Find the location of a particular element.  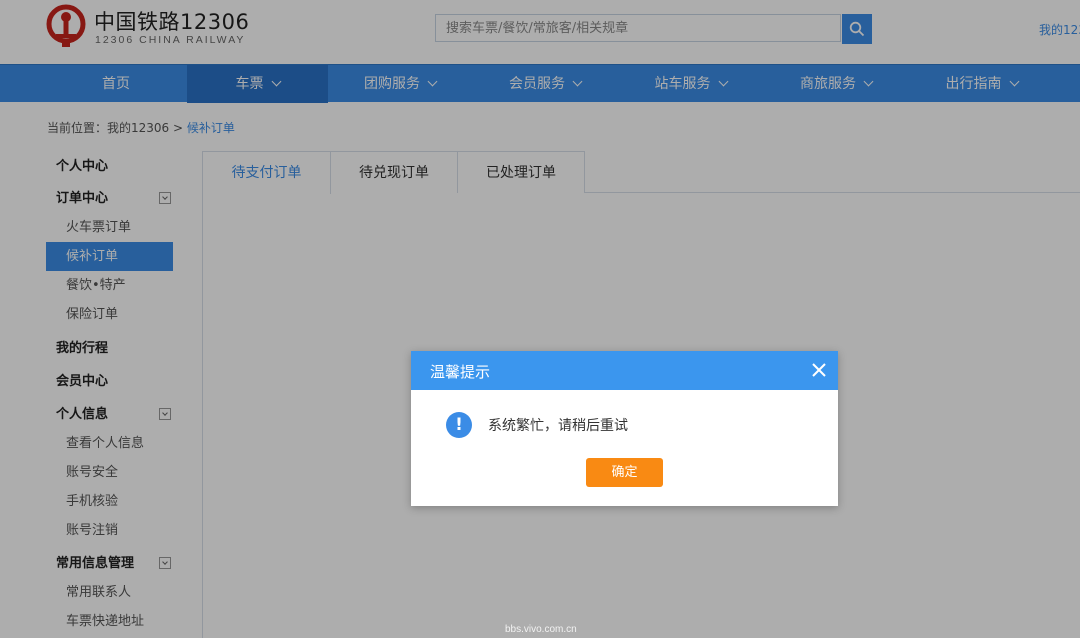

close-icon is located at coordinates (819, 370).